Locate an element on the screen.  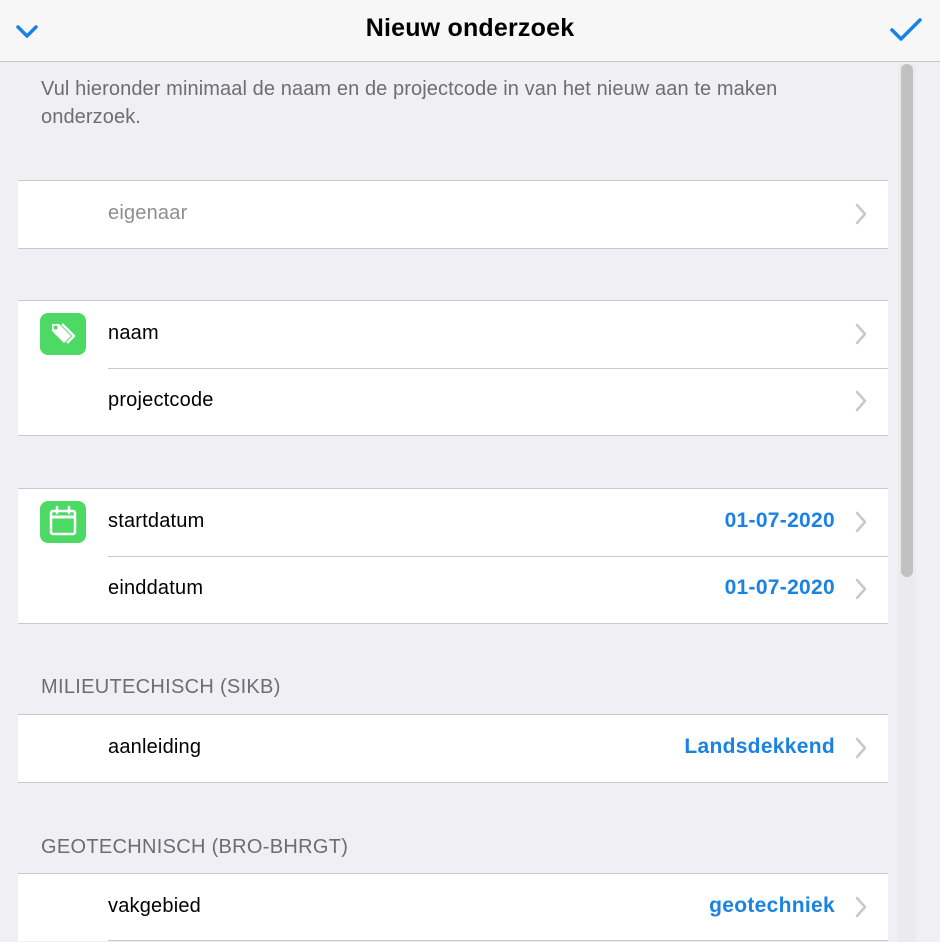
checkmark-icon is located at coordinates (906, 29).